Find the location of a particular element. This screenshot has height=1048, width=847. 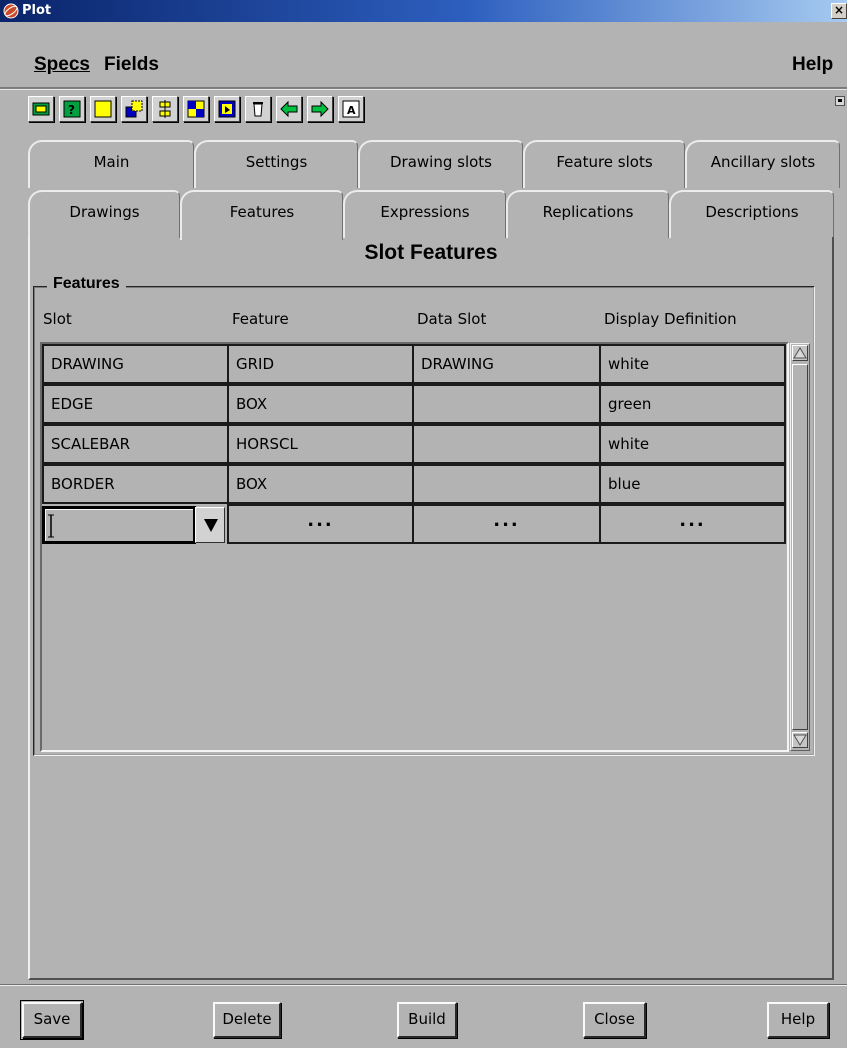

menu-specs-label: Specs is located at coordinates (62, 64).